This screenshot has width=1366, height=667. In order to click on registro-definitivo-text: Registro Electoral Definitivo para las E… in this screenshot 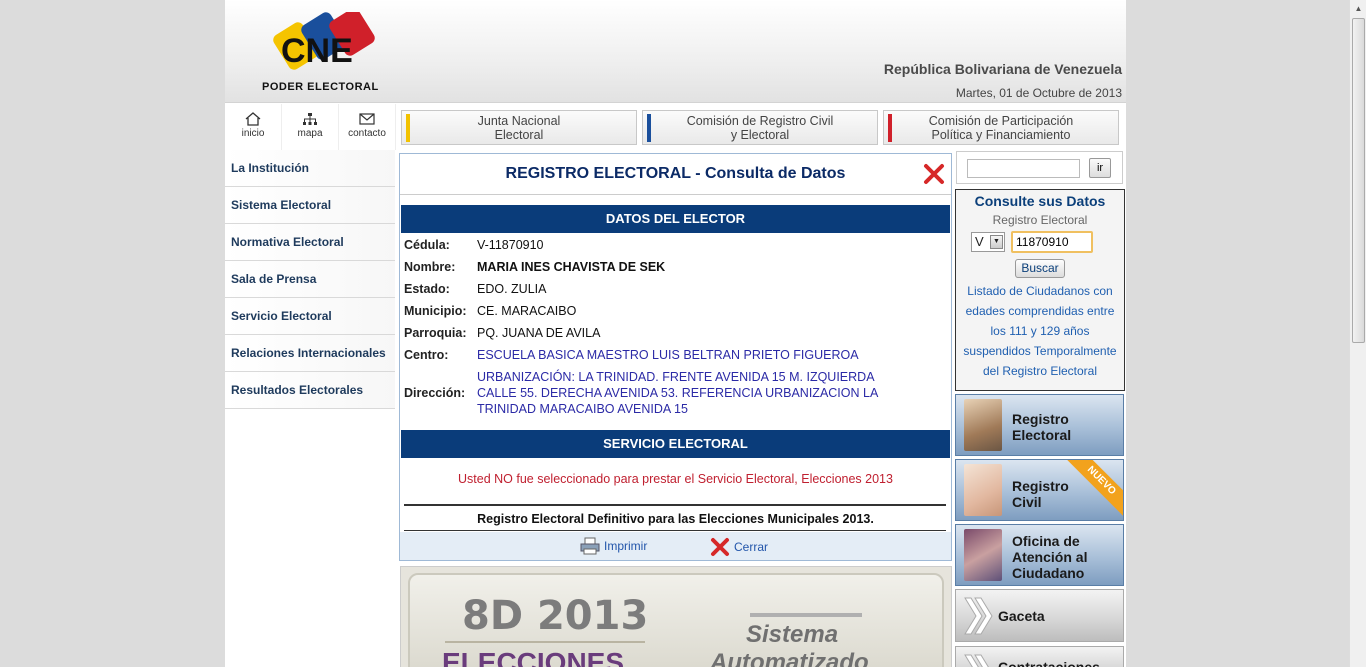, I will do `click(675, 519)`.